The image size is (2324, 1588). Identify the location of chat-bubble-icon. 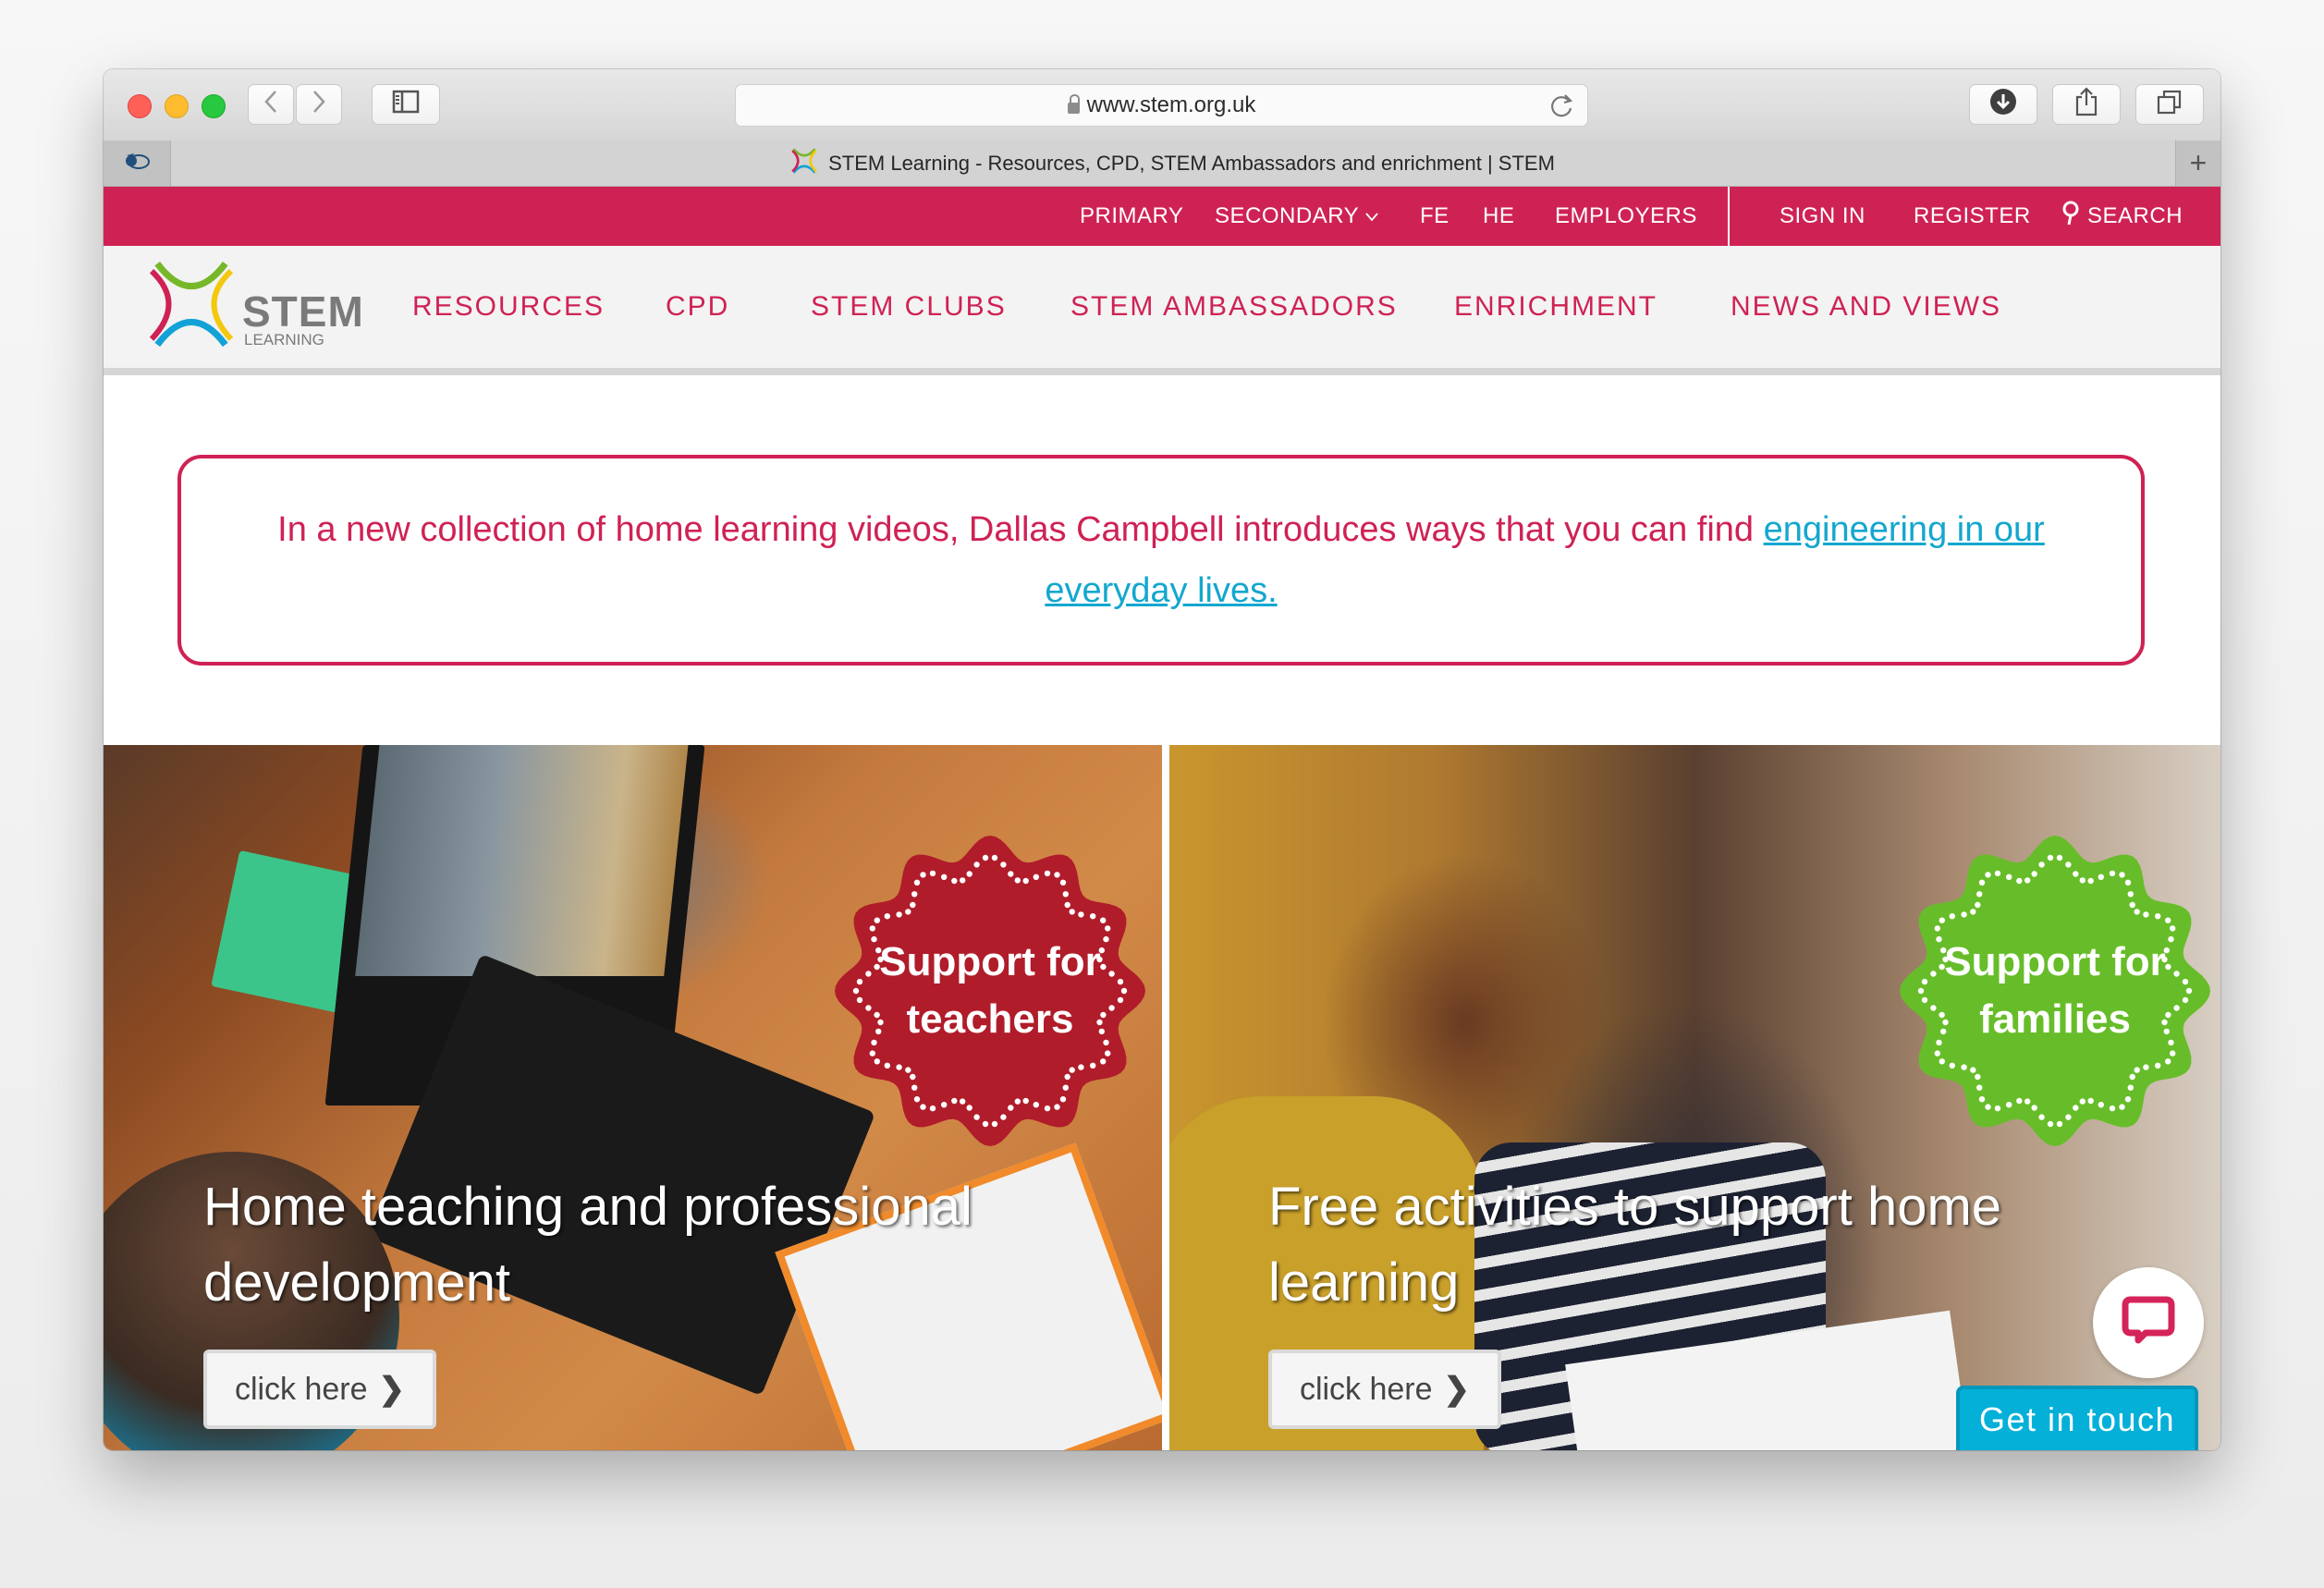
(2148, 1323).